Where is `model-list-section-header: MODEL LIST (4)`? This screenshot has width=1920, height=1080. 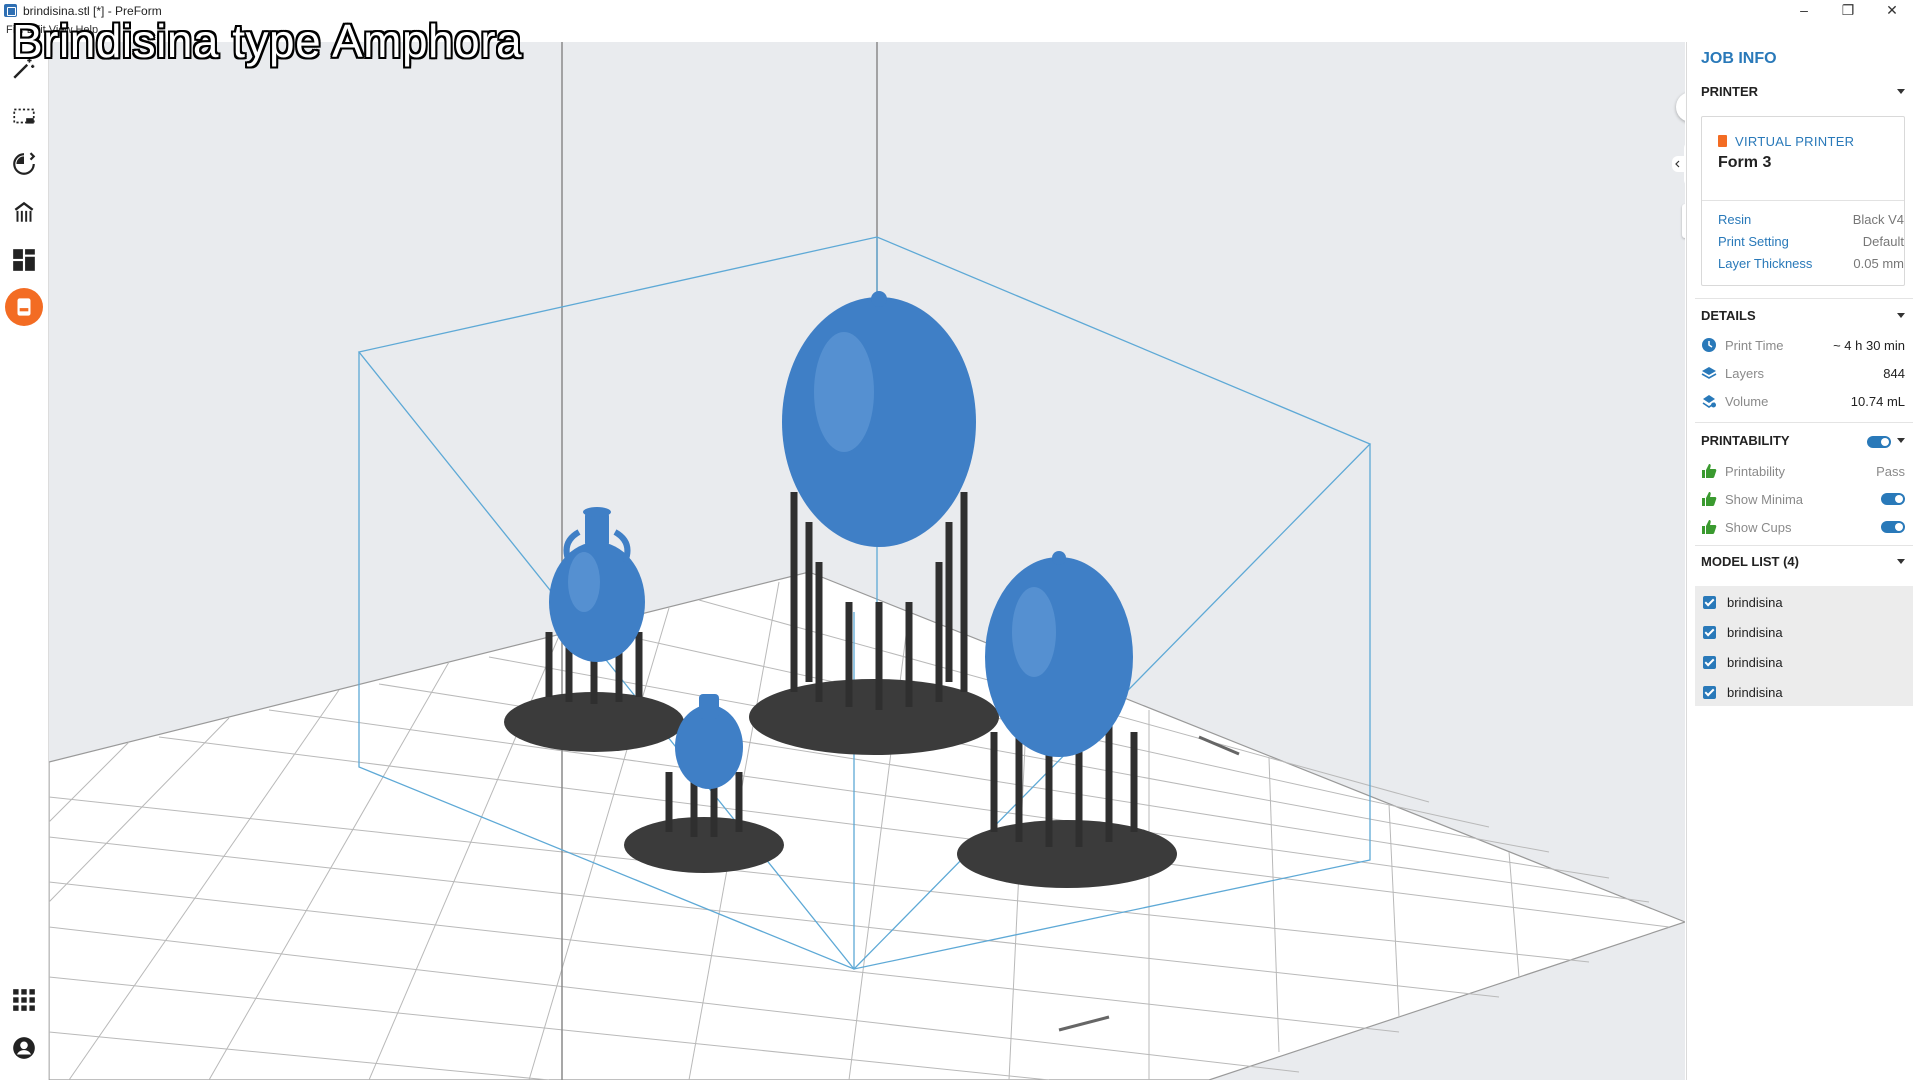
model-list-section-header: MODEL LIST (4) is located at coordinates (1803, 561).